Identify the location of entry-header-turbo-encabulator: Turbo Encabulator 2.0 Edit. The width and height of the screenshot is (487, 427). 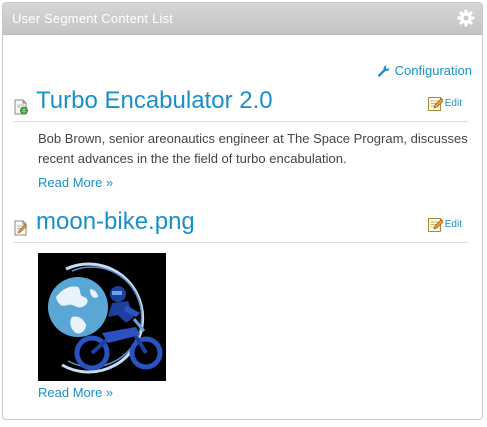
(240, 104).